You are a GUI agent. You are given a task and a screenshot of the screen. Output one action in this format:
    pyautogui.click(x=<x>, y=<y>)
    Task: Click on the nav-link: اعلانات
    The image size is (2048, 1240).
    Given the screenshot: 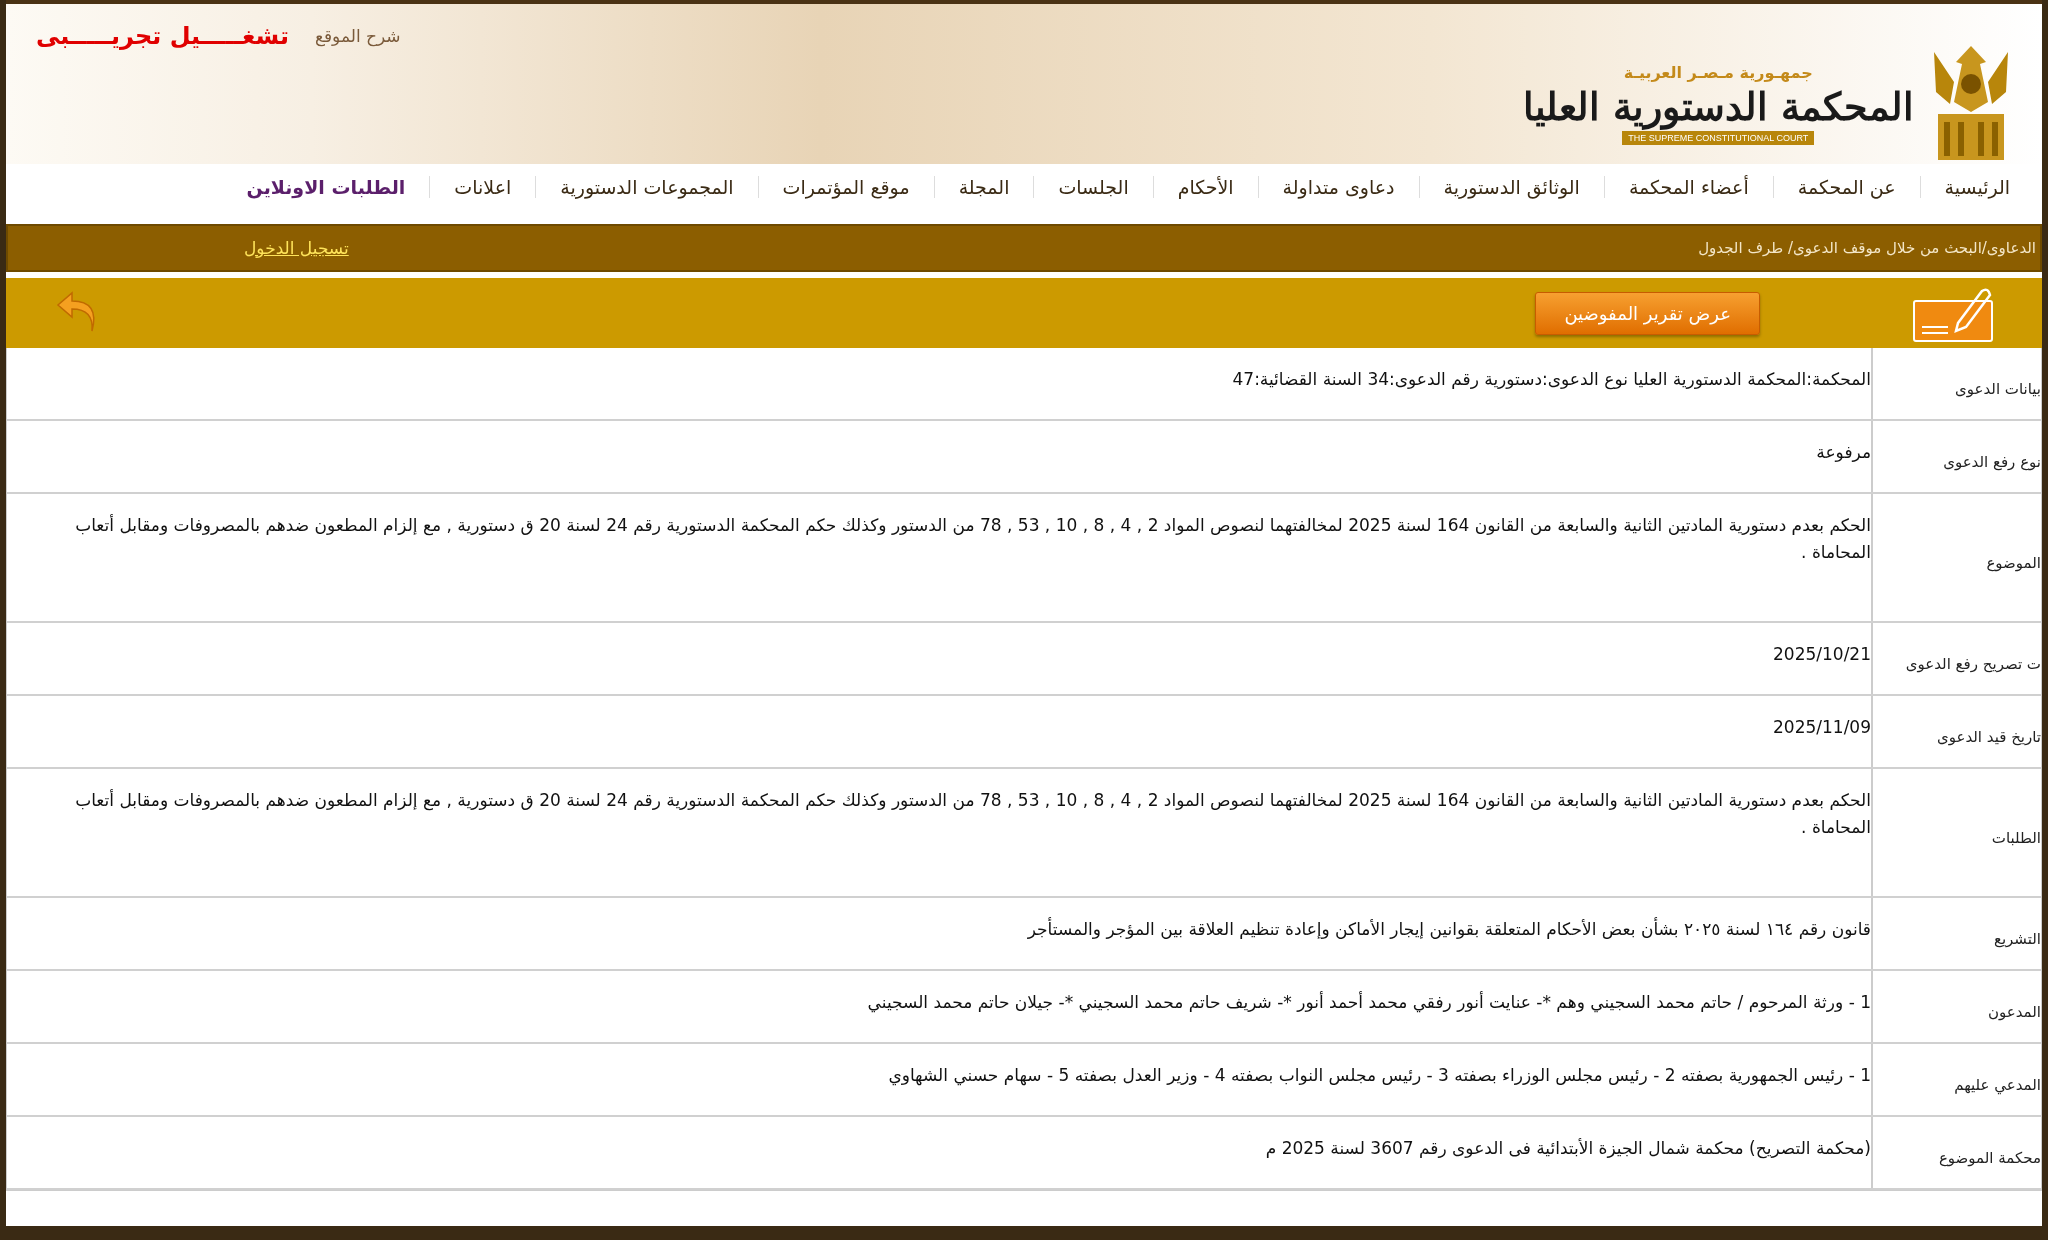 What is the action you would take?
    pyautogui.click(x=482, y=187)
    